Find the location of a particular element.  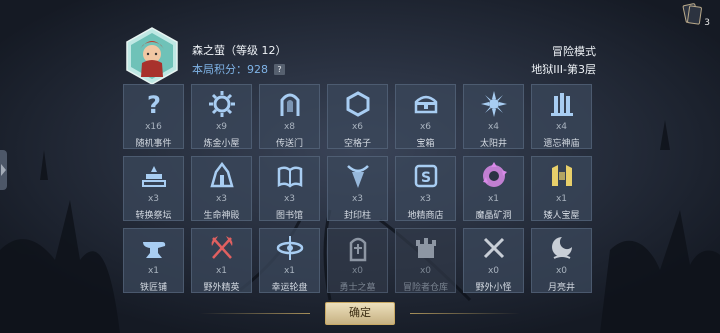

room-label: 地精商店 is located at coordinates (425, 216).